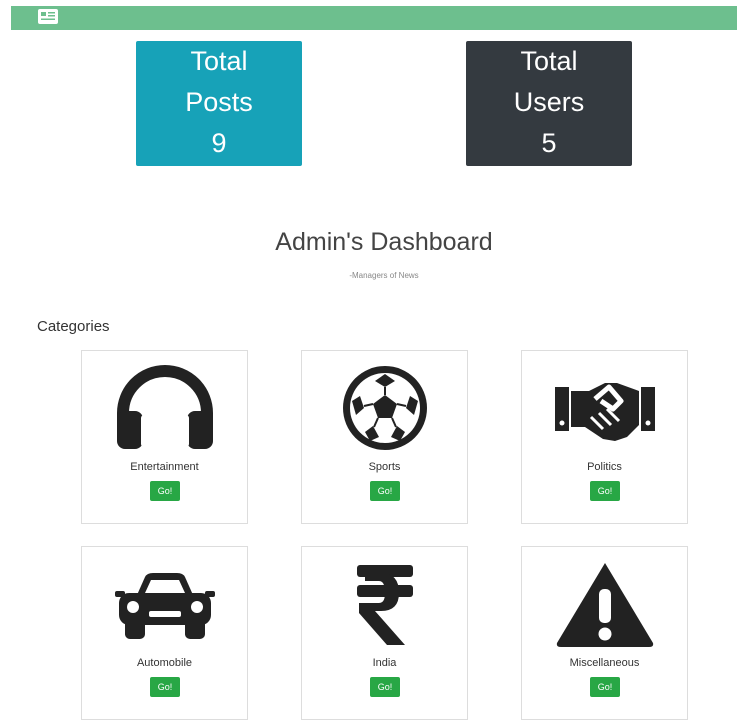  I want to click on total-posts-value: 9, so click(219, 143).